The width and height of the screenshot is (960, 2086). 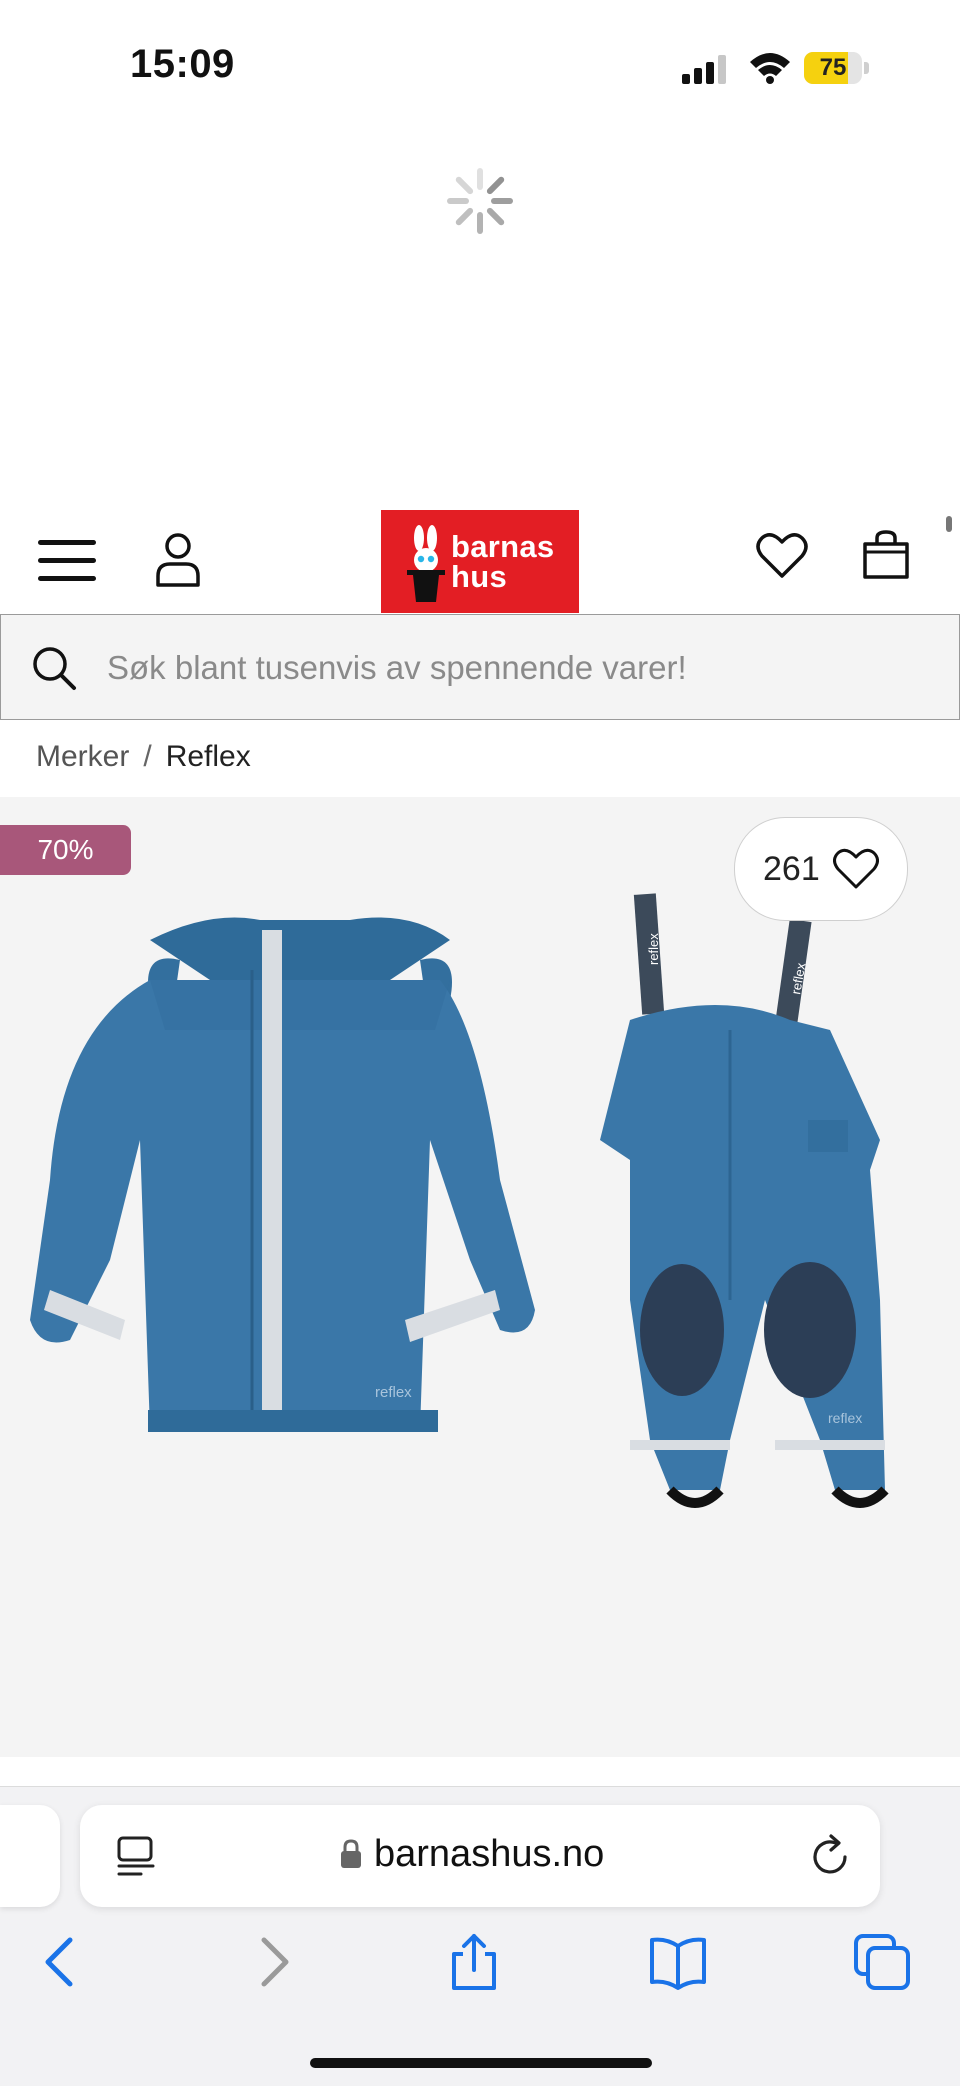 What do you see at coordinates (503, 546) in the screenshot?
I see `logo-text-line1: barnas` at bounding box center [503, 546].